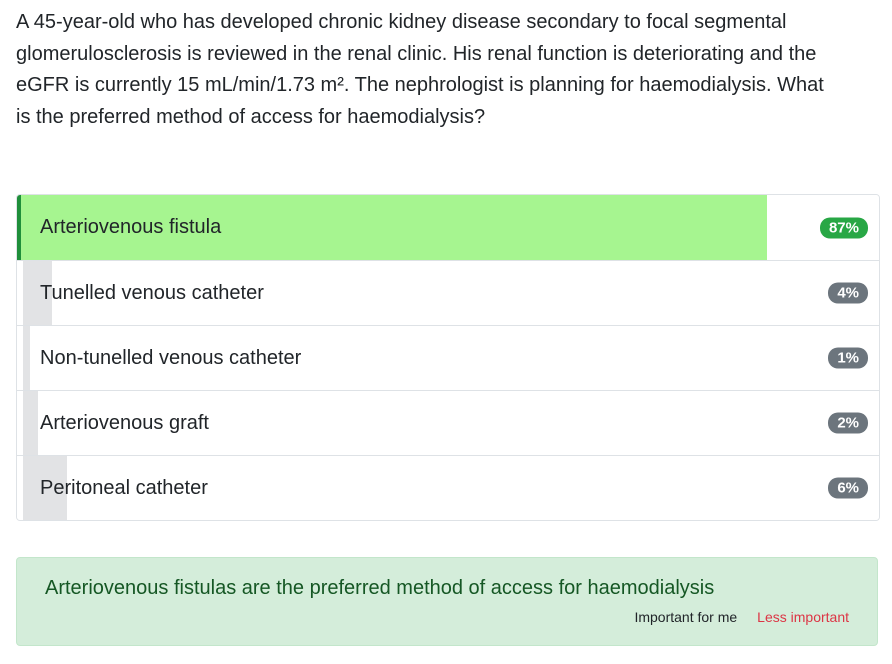 Image resolution: width=892 pixels, height=664 pixels. I want to click on answer-percent-badge: 2%, so click(848, 423).